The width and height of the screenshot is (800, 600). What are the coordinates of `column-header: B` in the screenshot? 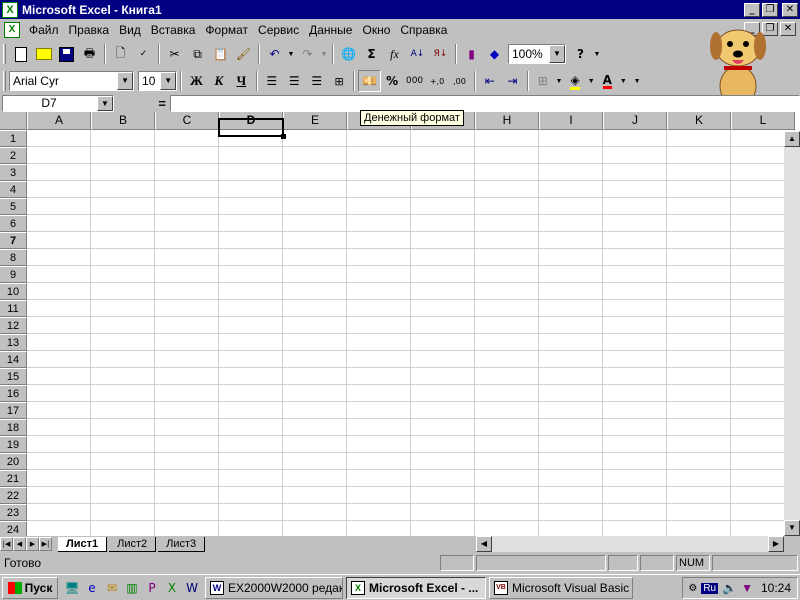 It's located at (123, 121).